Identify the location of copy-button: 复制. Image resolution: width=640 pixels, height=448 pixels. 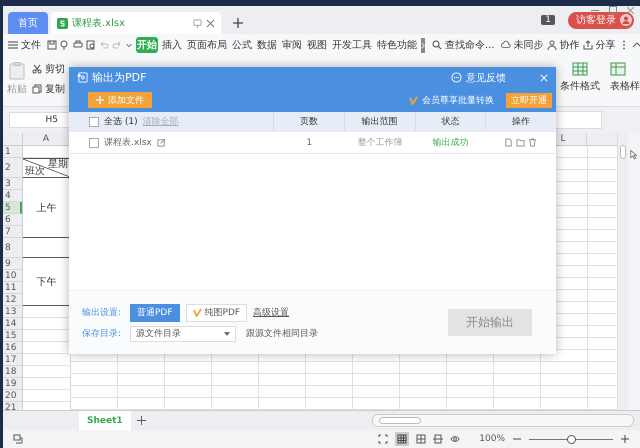
(55, 89).